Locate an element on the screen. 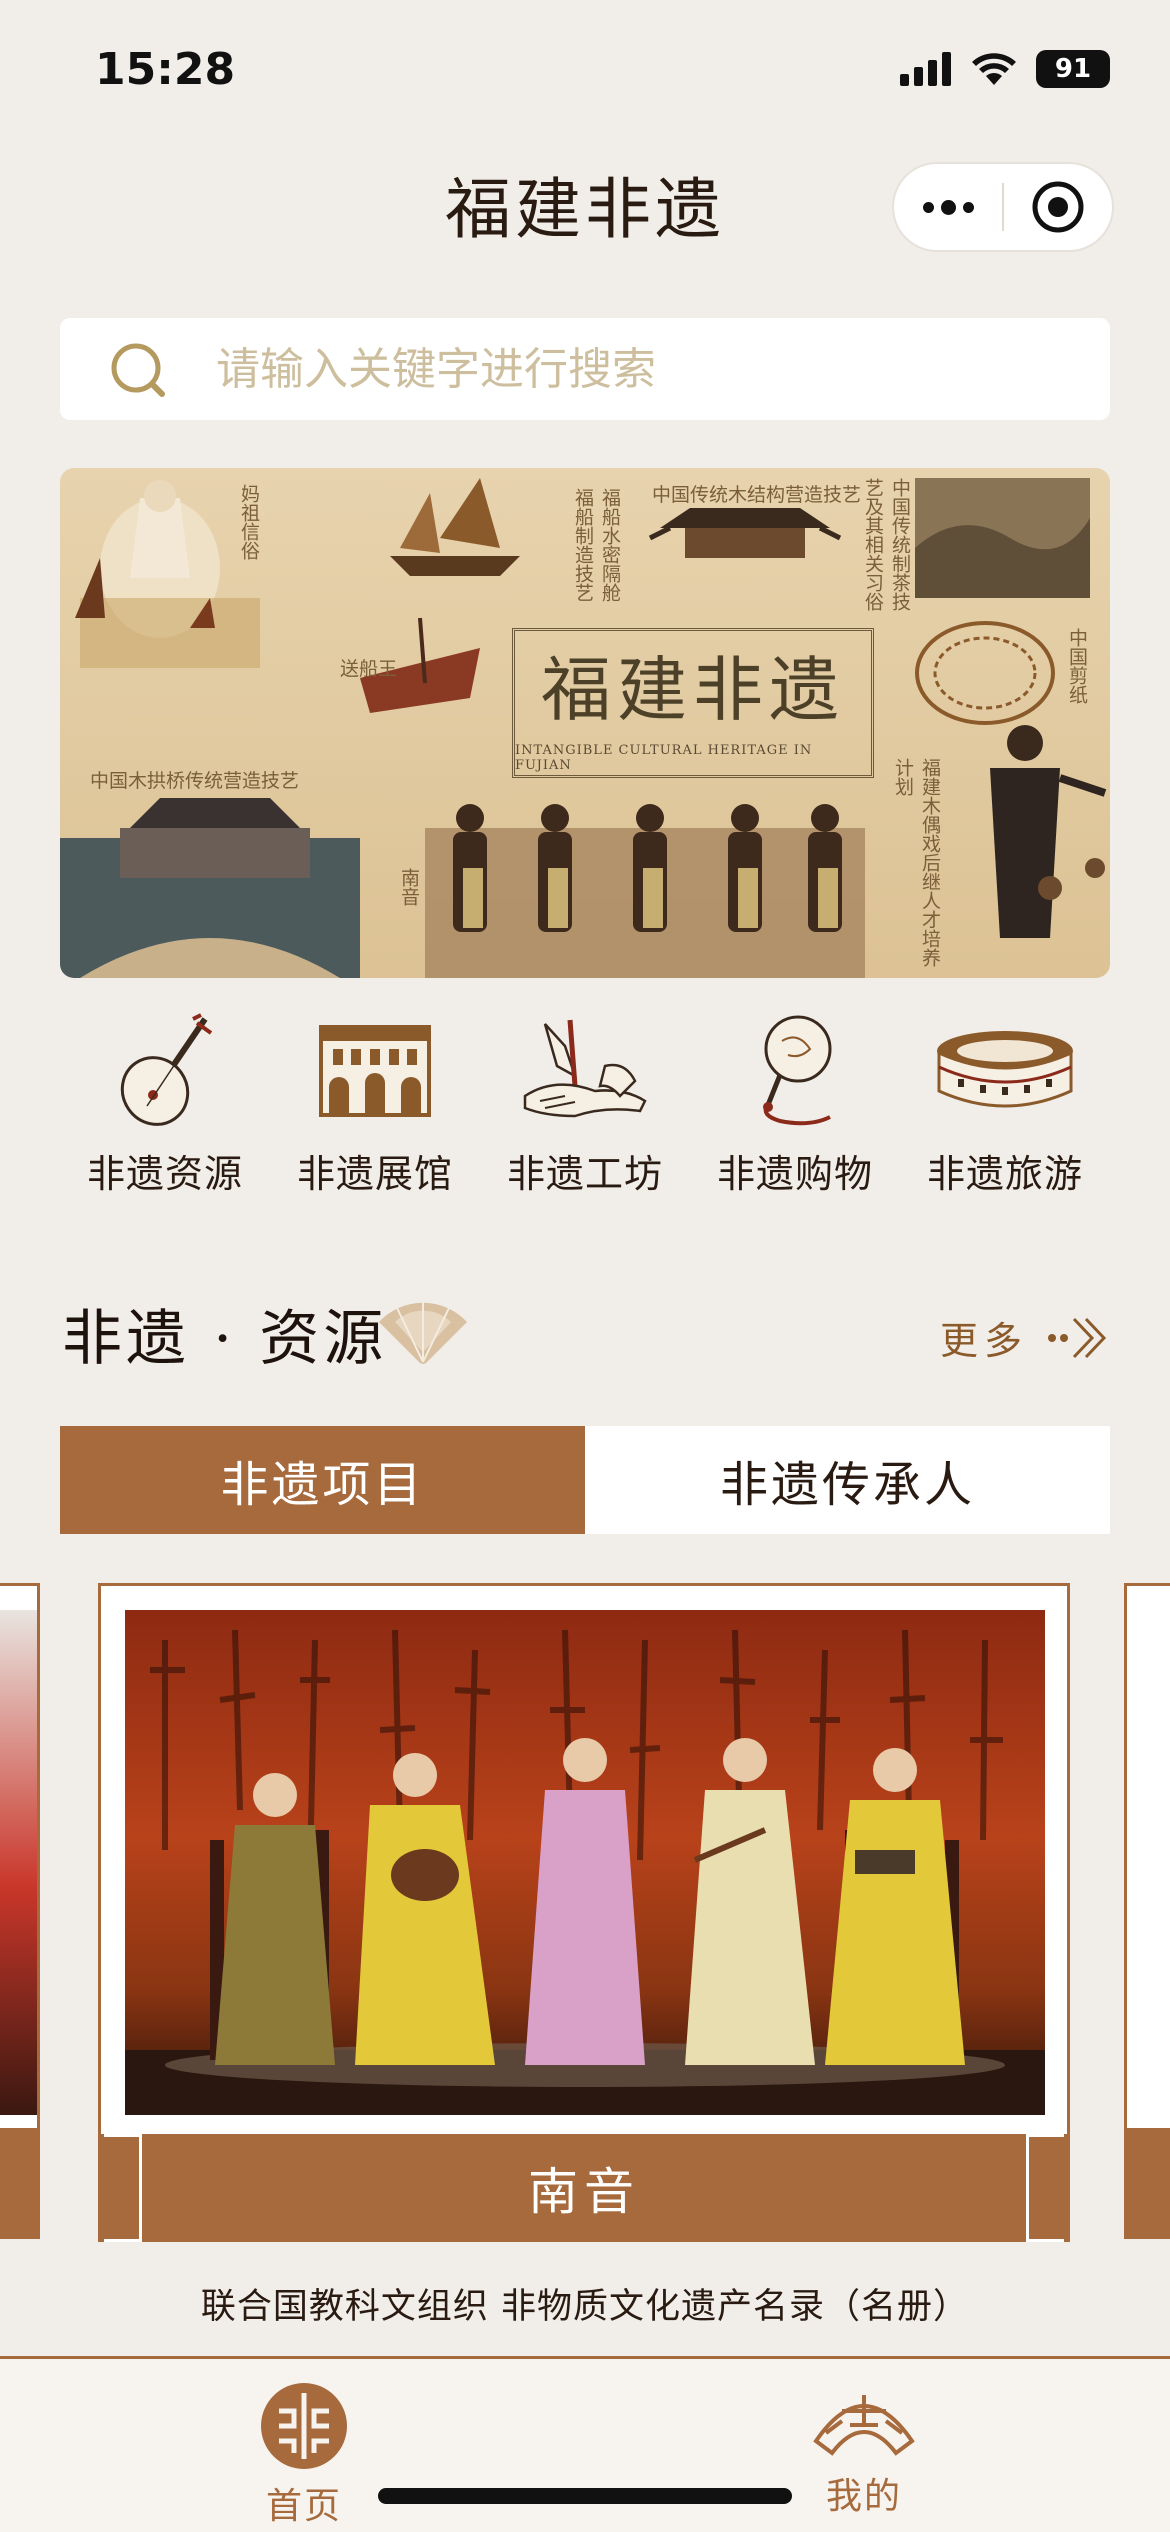  target-circle-icon is located at coordinates (1058, 207).